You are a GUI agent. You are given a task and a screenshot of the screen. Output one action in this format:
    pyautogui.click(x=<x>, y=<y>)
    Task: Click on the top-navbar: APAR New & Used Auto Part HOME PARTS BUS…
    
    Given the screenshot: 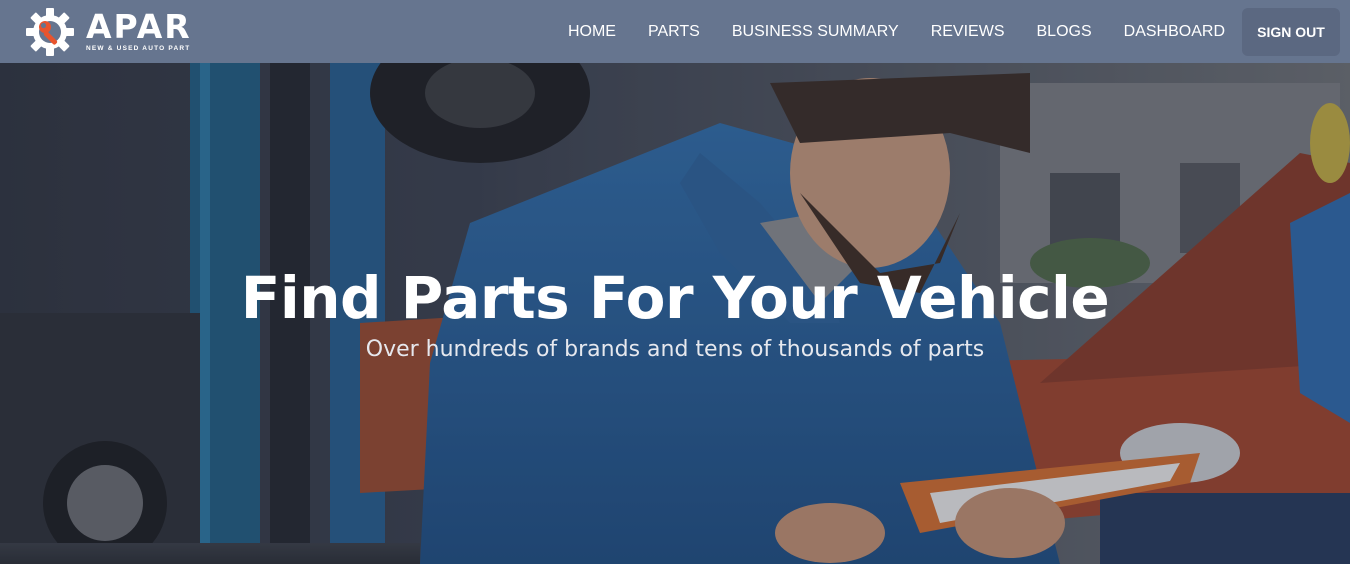 What is the action you would take?
    pyautogui.click(x=675, y=31)
    